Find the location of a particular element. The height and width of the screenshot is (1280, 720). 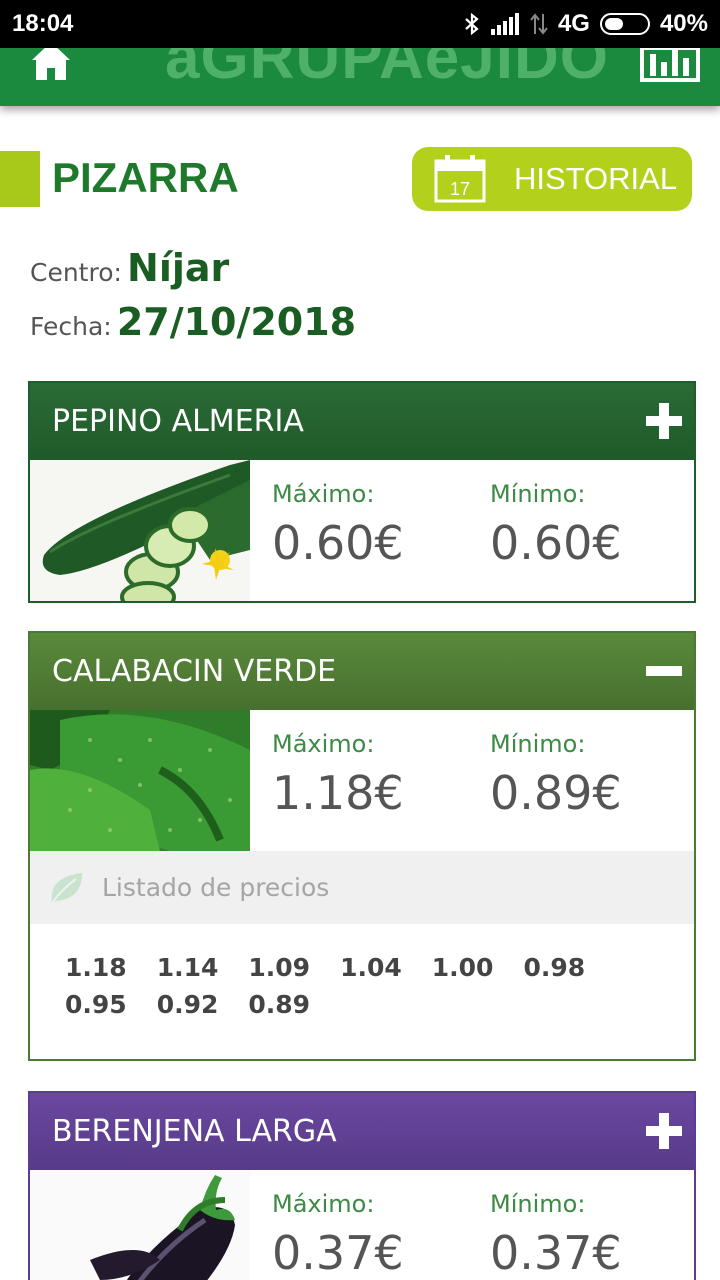

centro-label: Centro: is located at coordinates (76, 272).